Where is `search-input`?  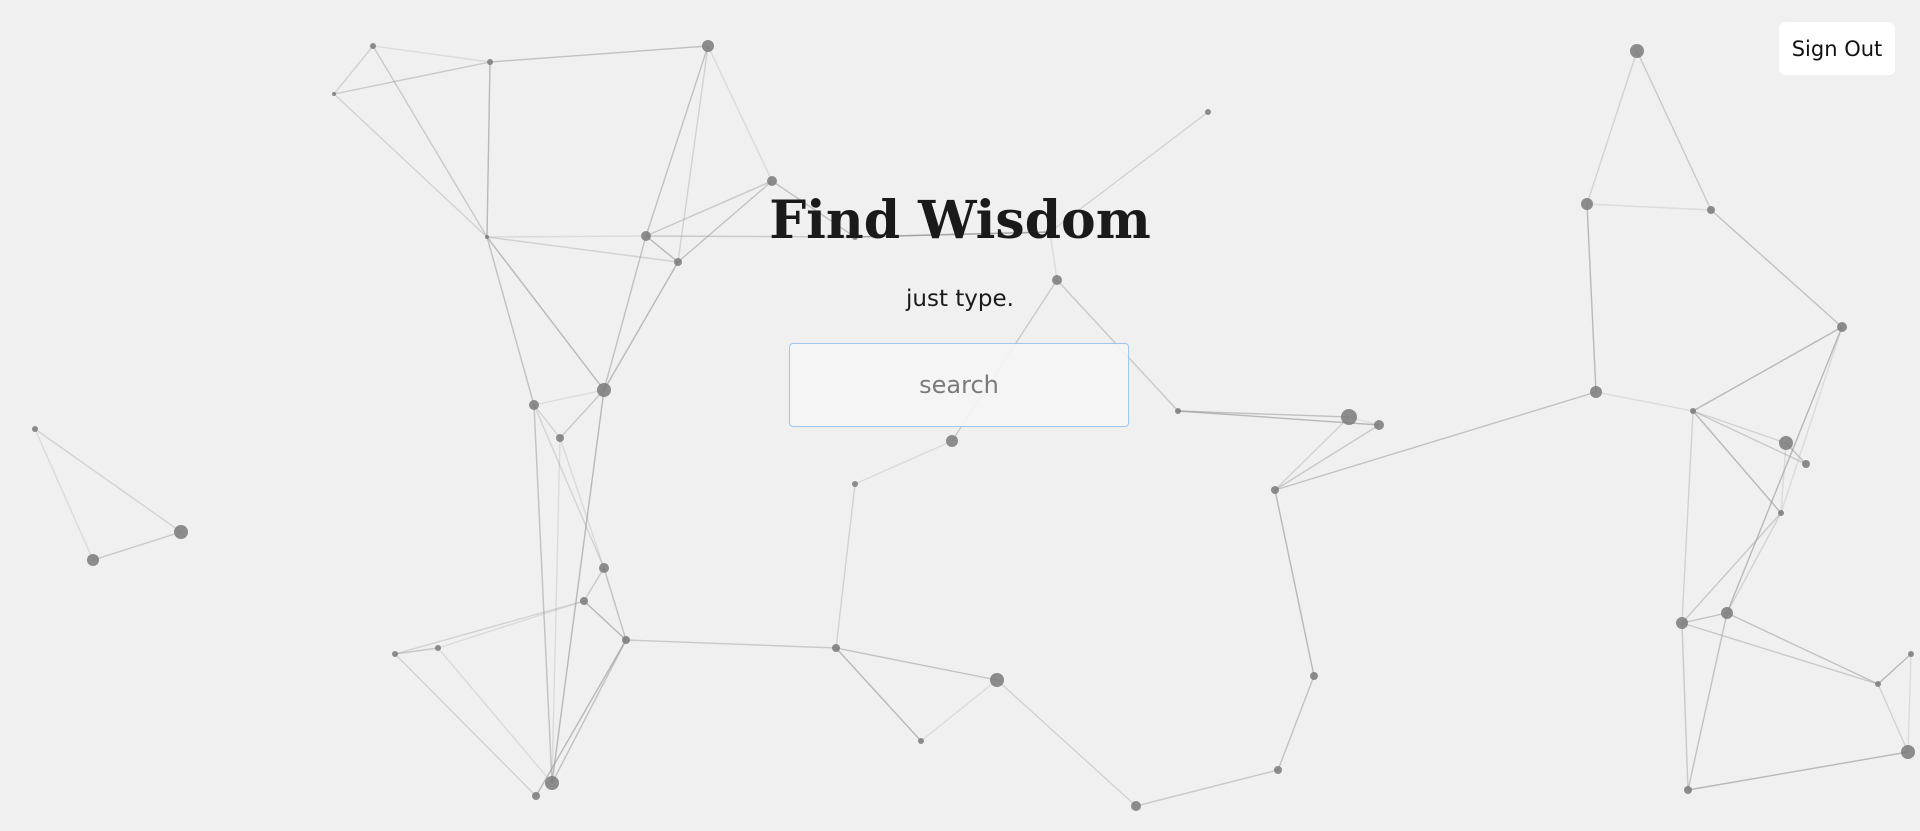
search-input is located at coordinates (959, 385).